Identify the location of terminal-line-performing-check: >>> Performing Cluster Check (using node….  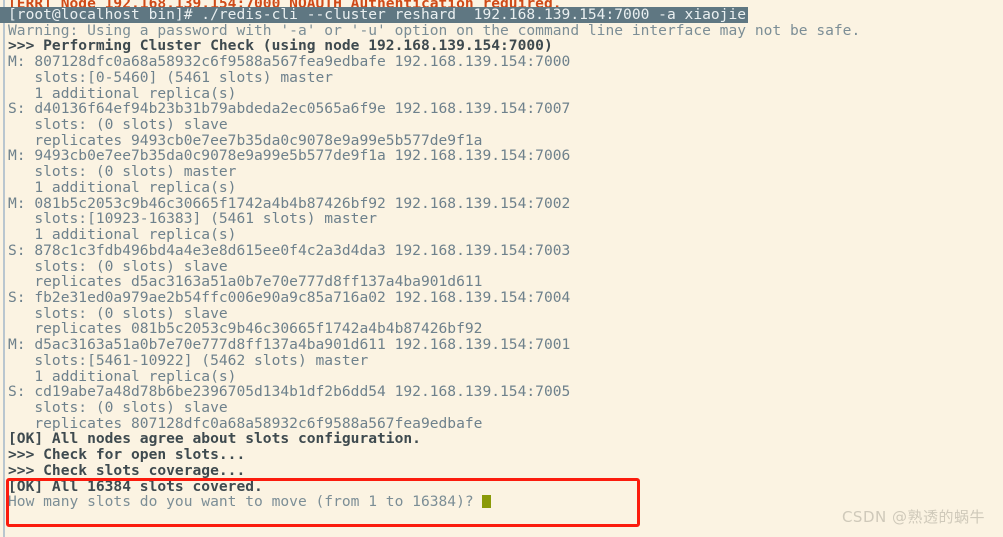
(280, 46).